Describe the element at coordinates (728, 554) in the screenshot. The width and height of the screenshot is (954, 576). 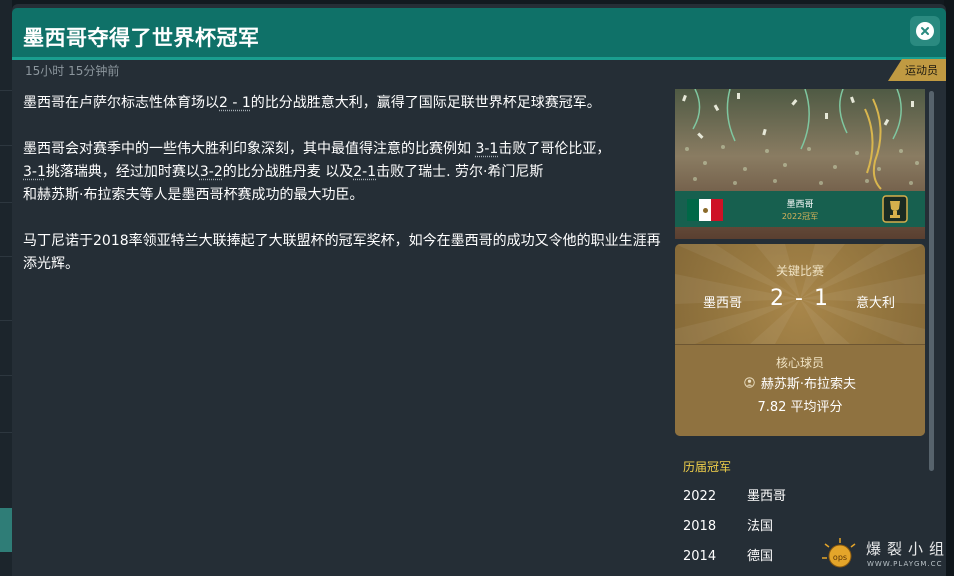
I see `champion-row: 2014 德国` at that location.